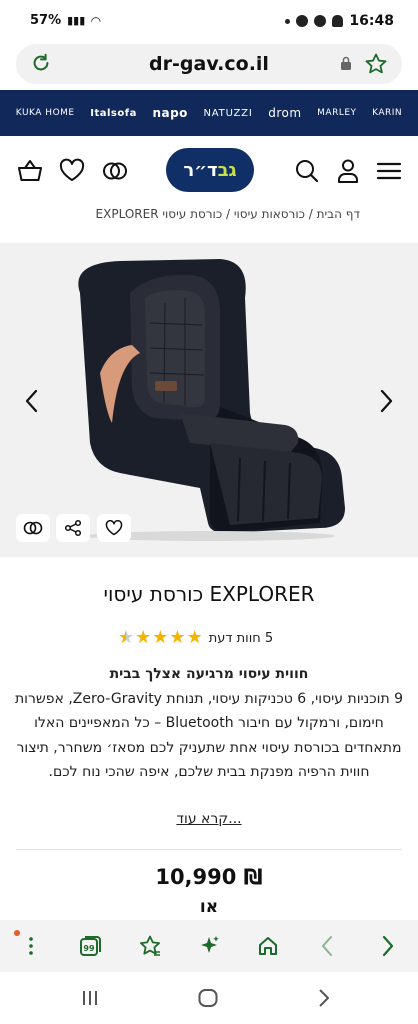 The image size is (418, 1024). What do you see at coordinates (113, 113) in the screenshot?
I see `brand-italsofa: Italsofa` at bounding box center [113, 113].